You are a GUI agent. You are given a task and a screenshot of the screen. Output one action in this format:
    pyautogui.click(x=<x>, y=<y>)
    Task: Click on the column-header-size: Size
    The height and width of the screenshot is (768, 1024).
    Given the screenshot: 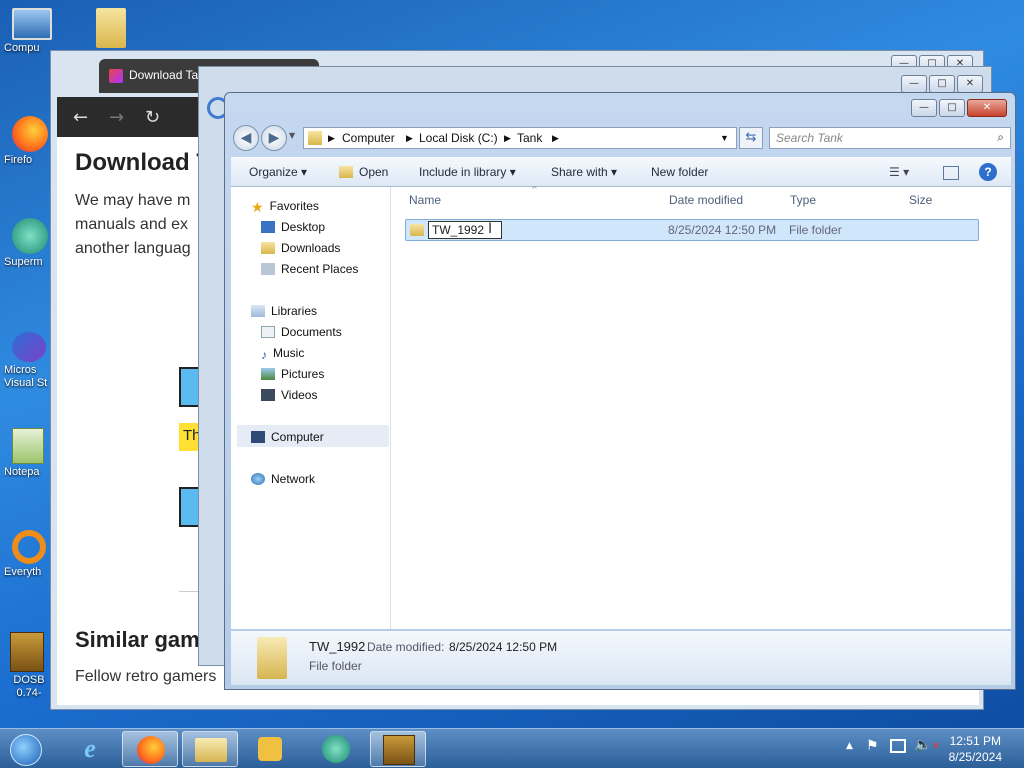 What is the action you would take?
    pyautogui.click(x=920, y=200)
    